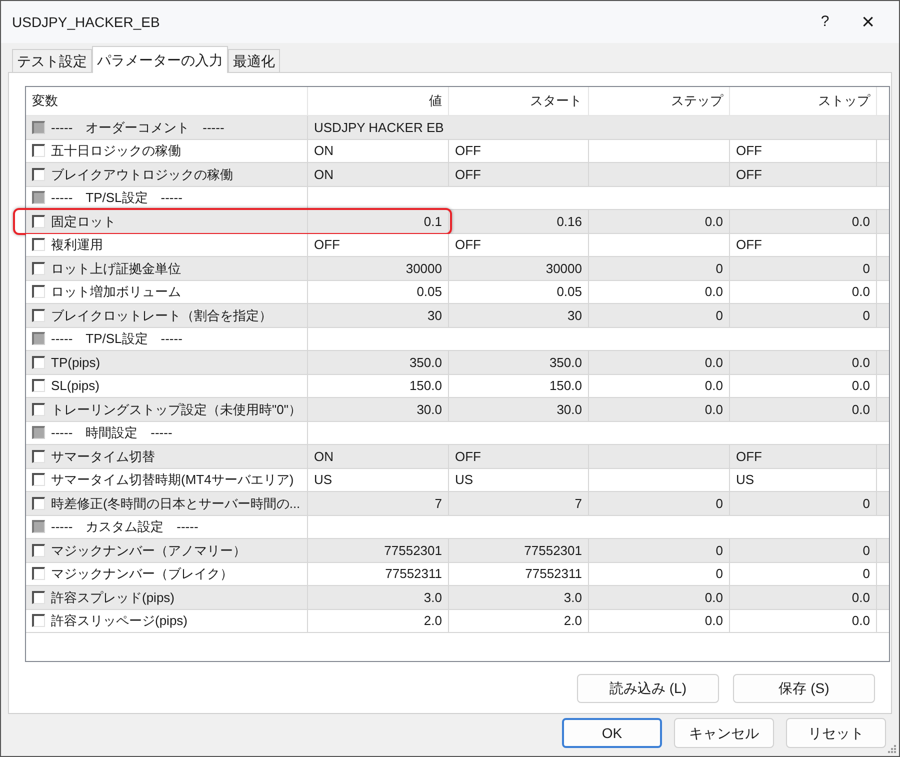 Image resolution: width=900 pixels, height=757 pixels. Describe the element at coordinates (804, 688) in the screenshot. I see `panel-button: 保存 (S)` at that location.